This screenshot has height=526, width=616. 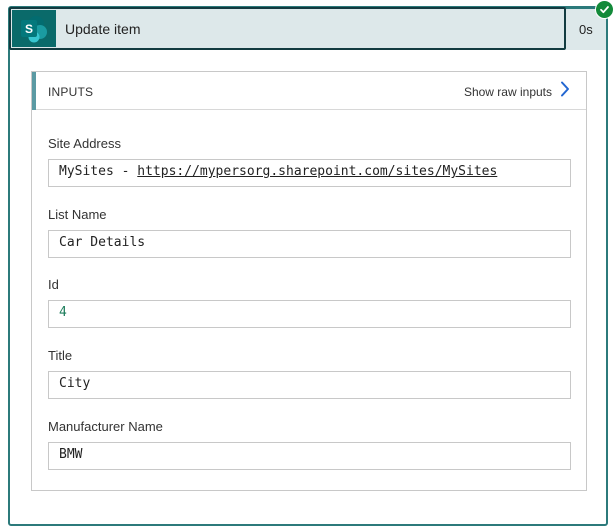 I want to click on check-circle-icon, so click(x=604, y=9).